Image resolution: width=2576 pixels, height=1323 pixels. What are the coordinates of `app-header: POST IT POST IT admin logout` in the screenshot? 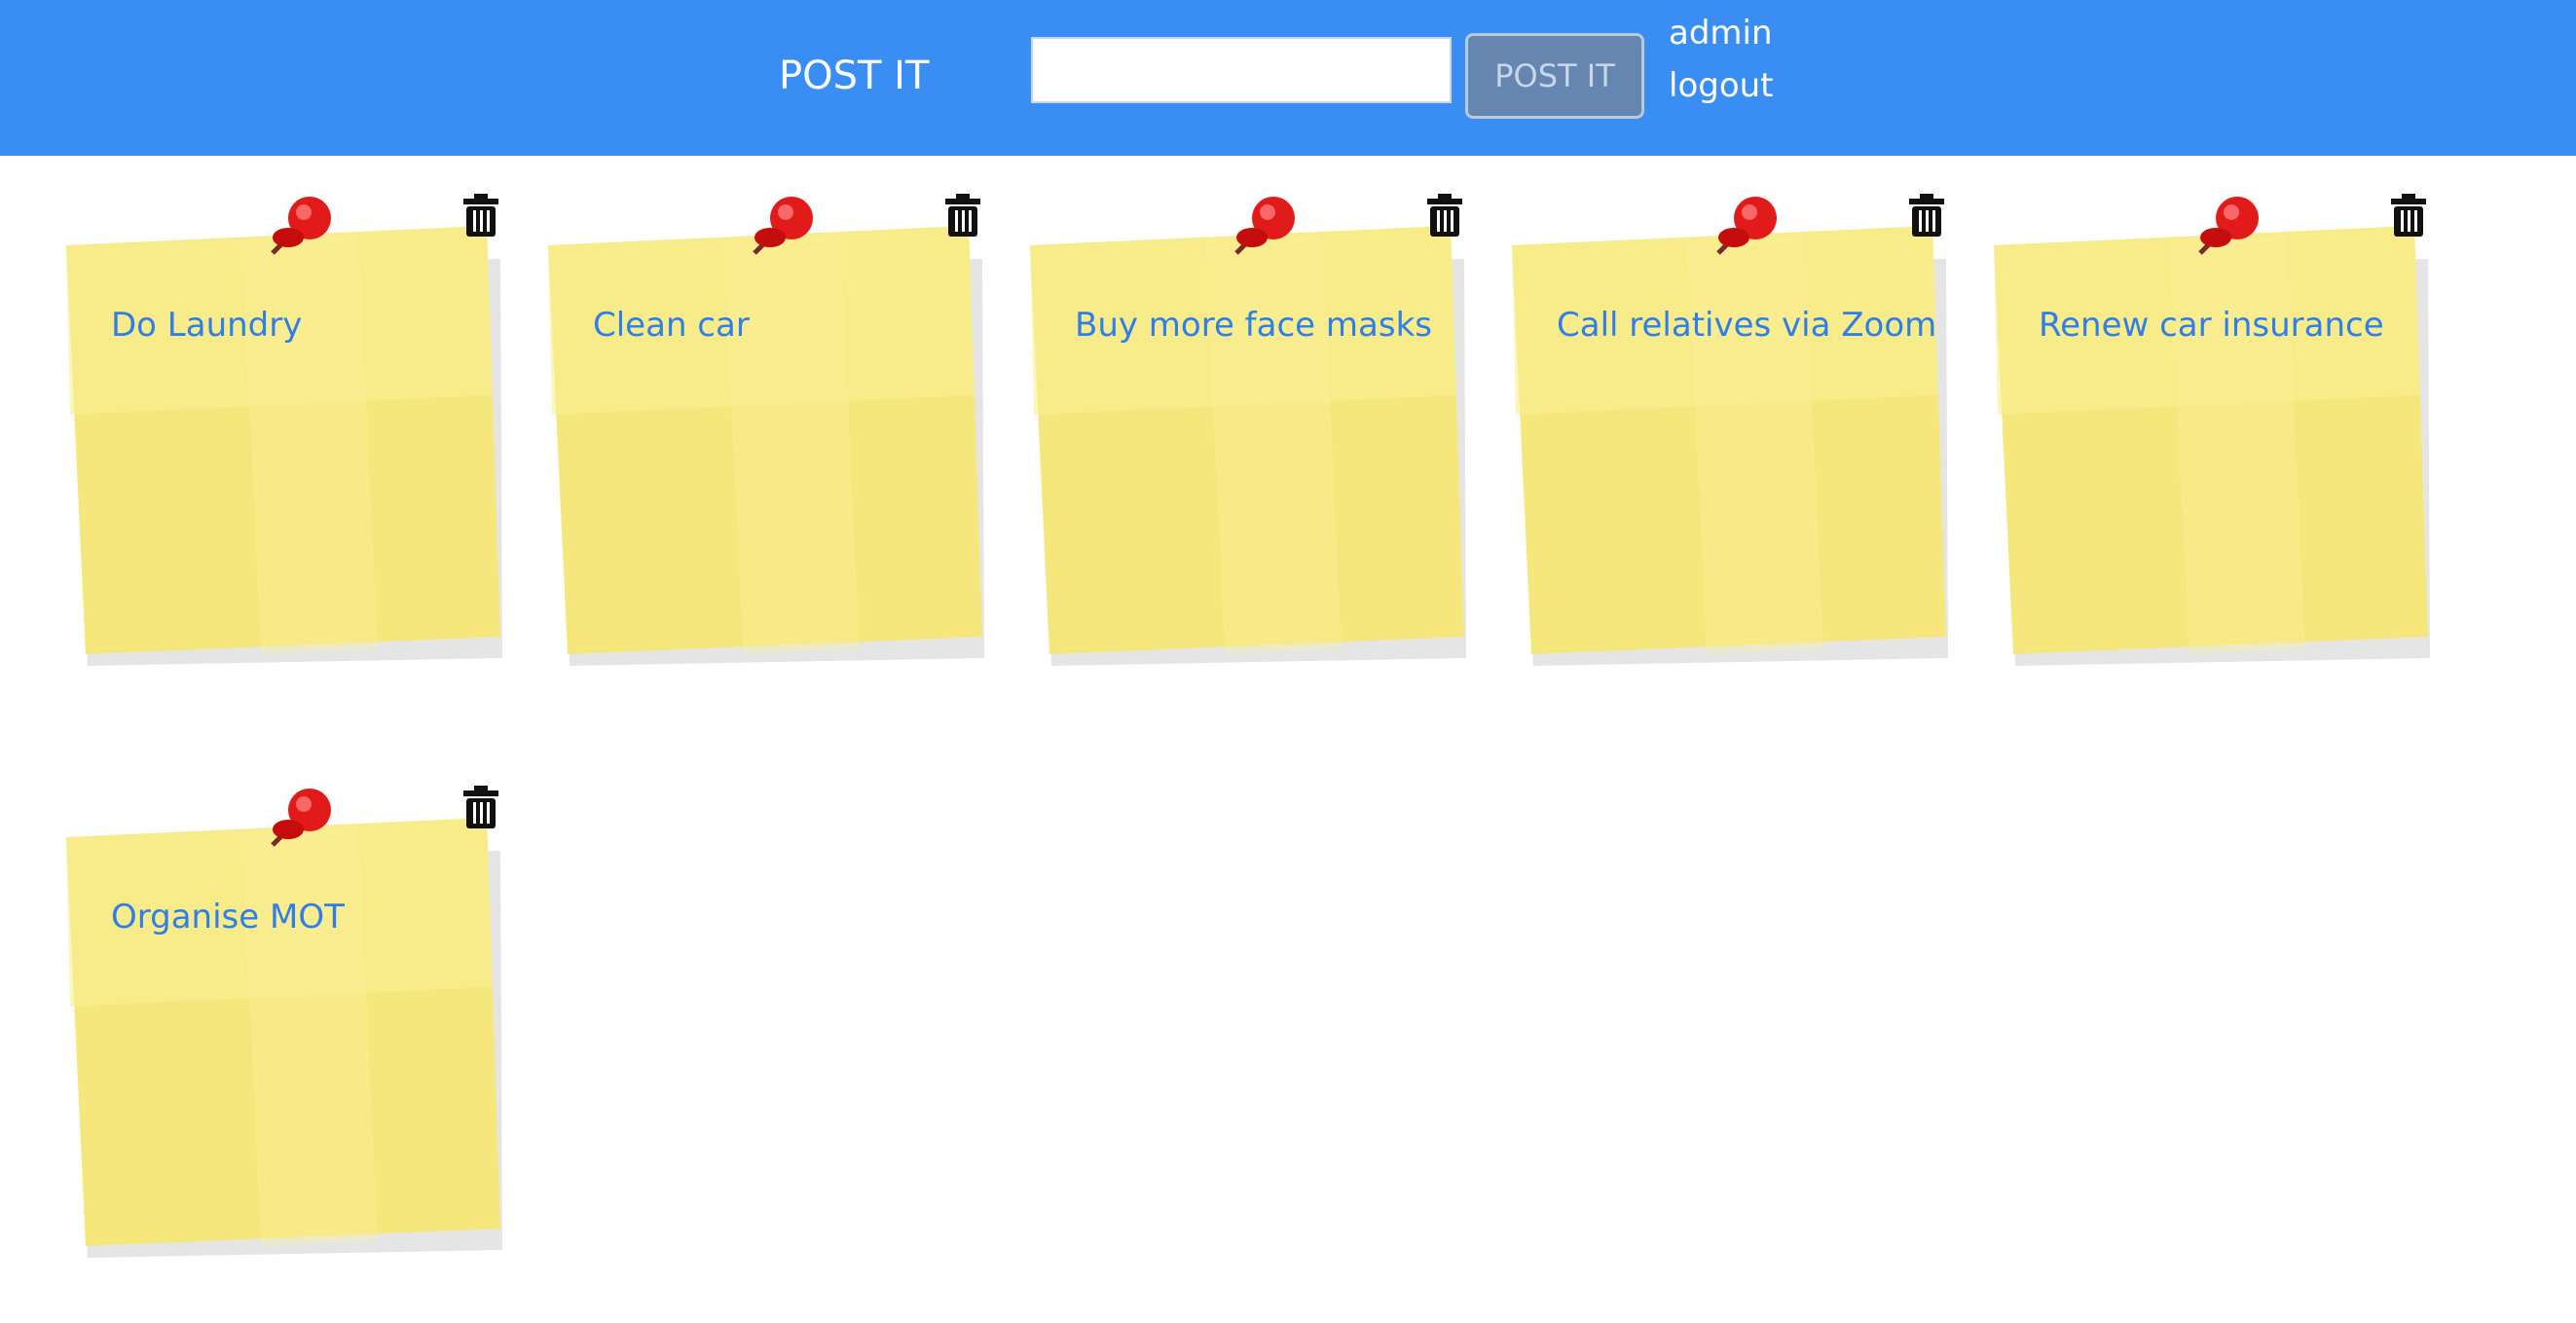 It's located at (1288, 78).